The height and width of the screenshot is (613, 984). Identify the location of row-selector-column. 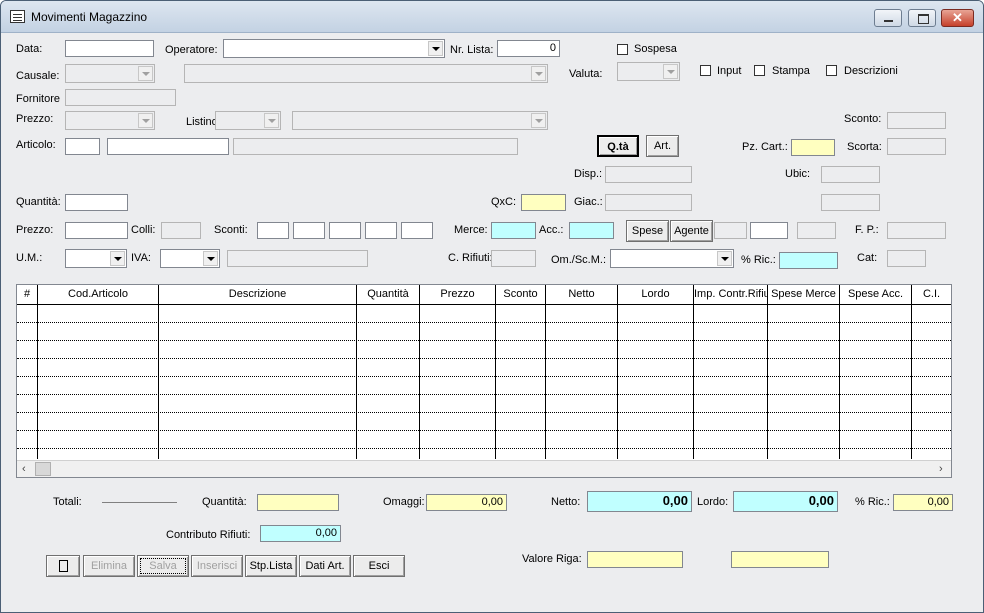
(27, 382).